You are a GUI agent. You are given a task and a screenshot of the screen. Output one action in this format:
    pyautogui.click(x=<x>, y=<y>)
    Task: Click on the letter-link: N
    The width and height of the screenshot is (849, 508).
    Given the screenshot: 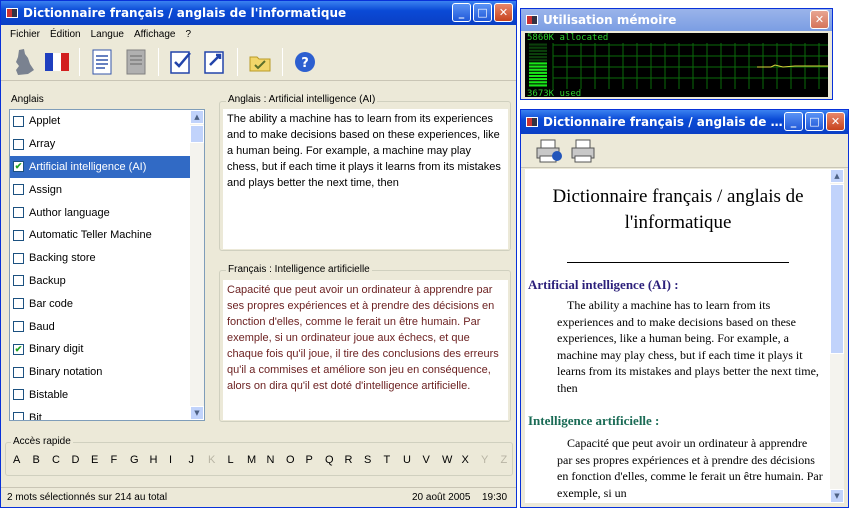 What is the action you would take?
    pyautogui.click(x=277, y=460)
    